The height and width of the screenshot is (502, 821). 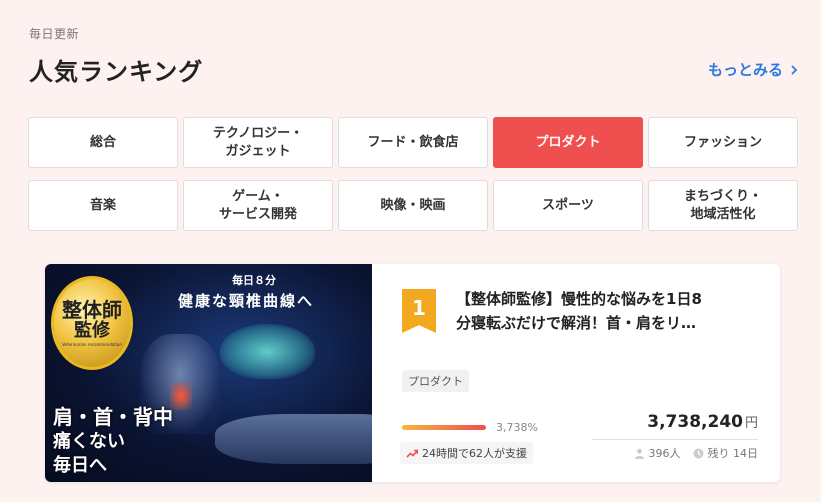 What do you see at coordinates (435, 381) in the screenshot?
I see `category-tag: プロダクト` at bounding box center [435, 381].